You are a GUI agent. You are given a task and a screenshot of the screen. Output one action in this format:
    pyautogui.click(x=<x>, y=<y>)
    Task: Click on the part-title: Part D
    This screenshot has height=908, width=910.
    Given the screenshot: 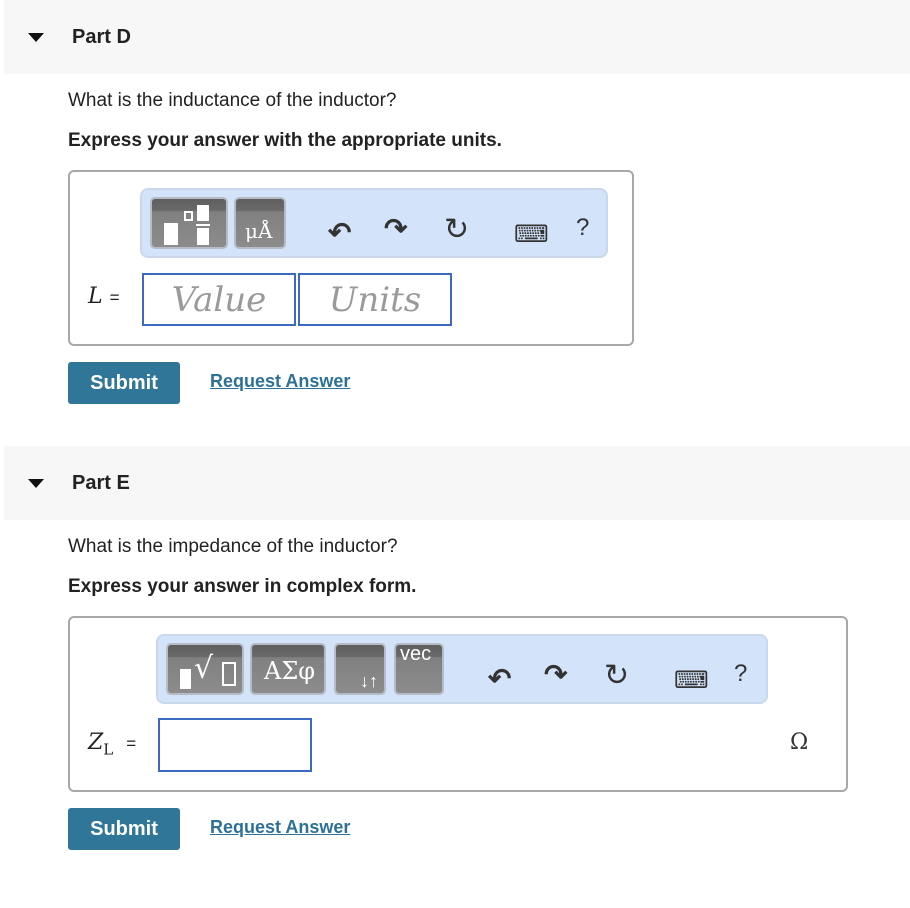 What is the action you would take?
    pyautogui.click(x=101, y=36)
    